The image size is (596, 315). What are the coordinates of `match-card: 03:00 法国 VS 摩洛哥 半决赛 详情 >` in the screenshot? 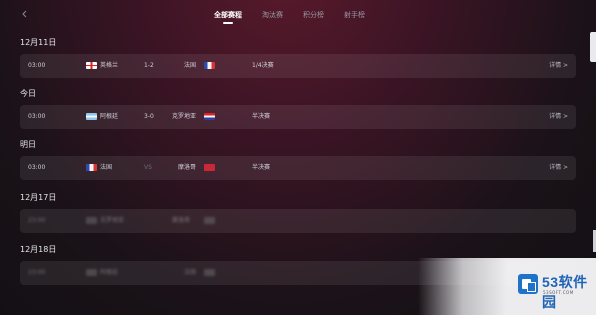 It's located at (298, 168).